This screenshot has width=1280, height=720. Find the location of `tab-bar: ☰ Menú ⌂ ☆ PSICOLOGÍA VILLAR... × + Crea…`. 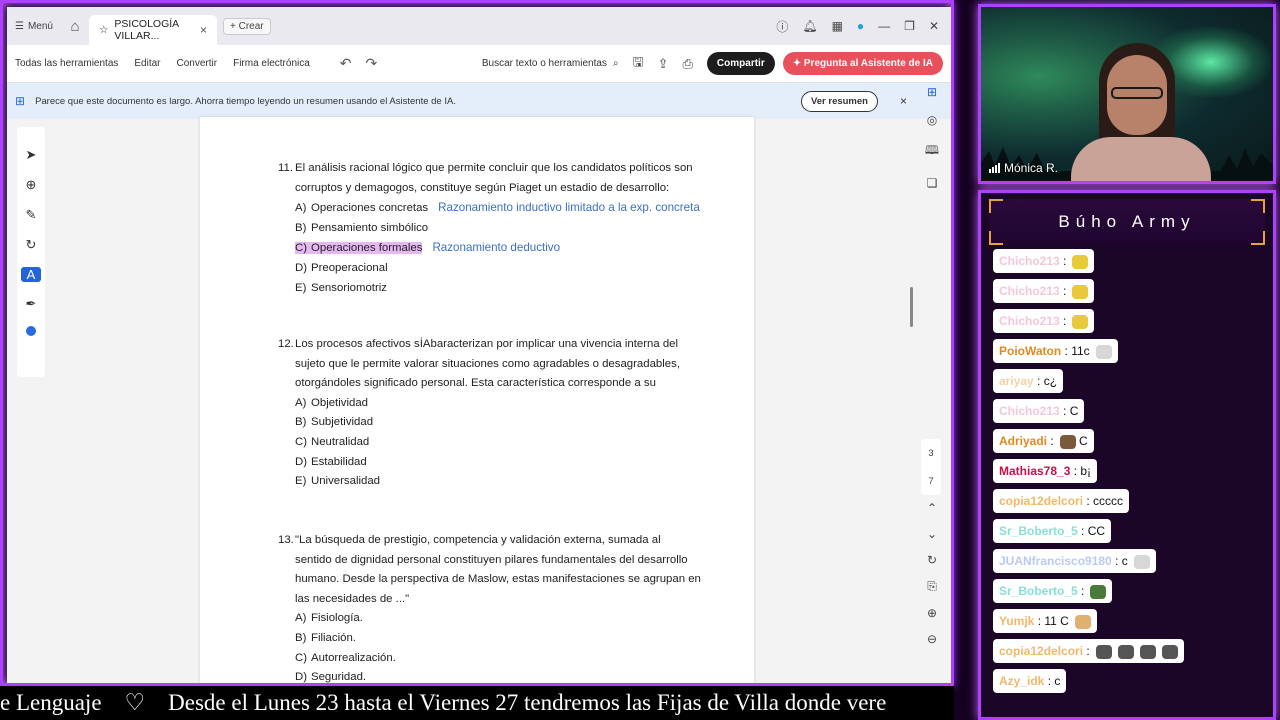

tab-bar: ☰ Menú ⌂ ☆ PSICOLOGÍA VILLAR... × + Crea… is located at coordinates (479, 26).